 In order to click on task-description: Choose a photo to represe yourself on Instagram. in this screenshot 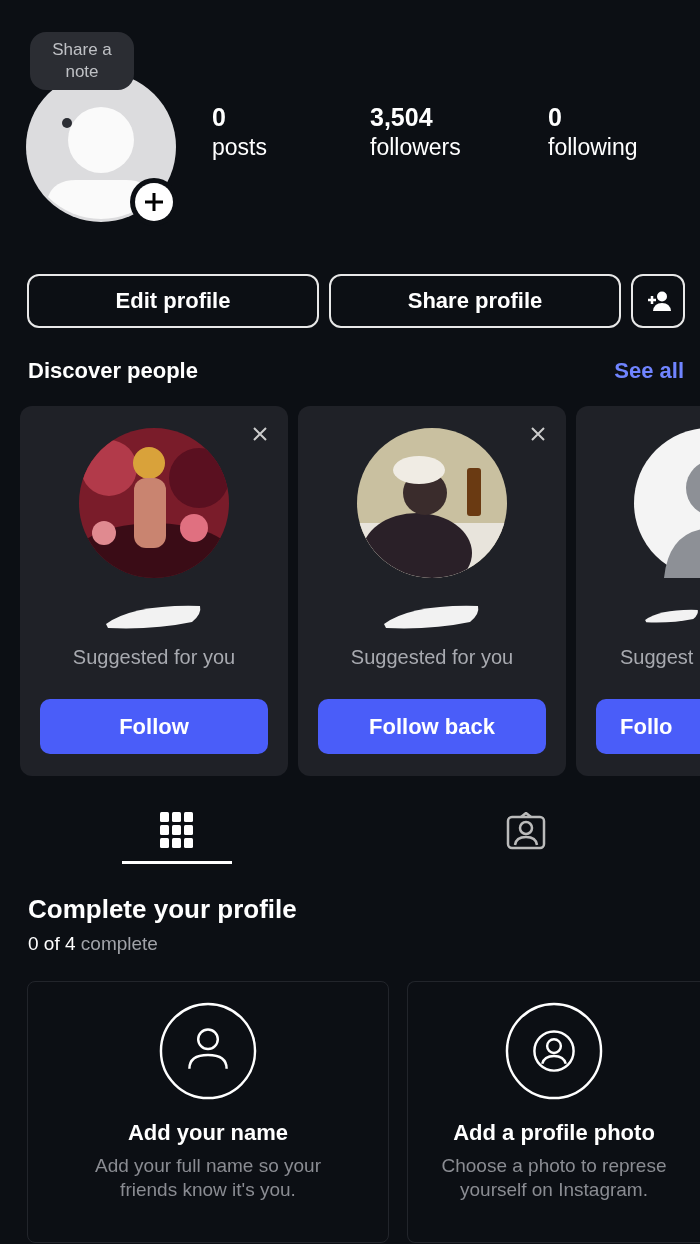, I will do `click(554, 1178)`.